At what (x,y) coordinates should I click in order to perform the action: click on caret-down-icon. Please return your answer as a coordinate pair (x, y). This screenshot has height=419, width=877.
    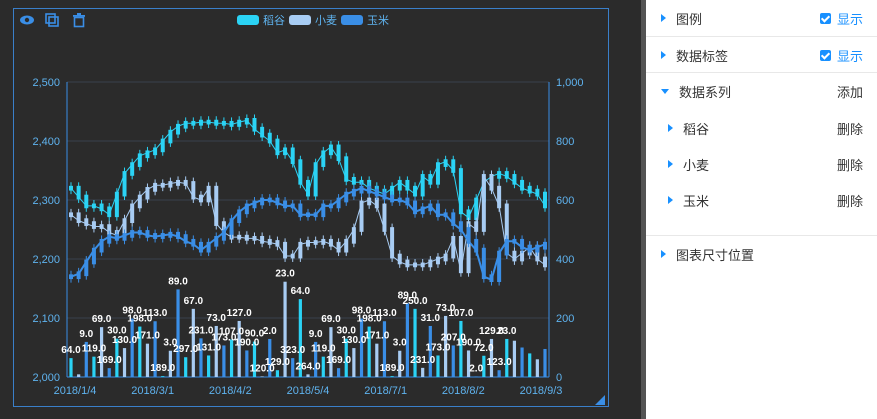
    Looking at the image, I should click on (665, 91).